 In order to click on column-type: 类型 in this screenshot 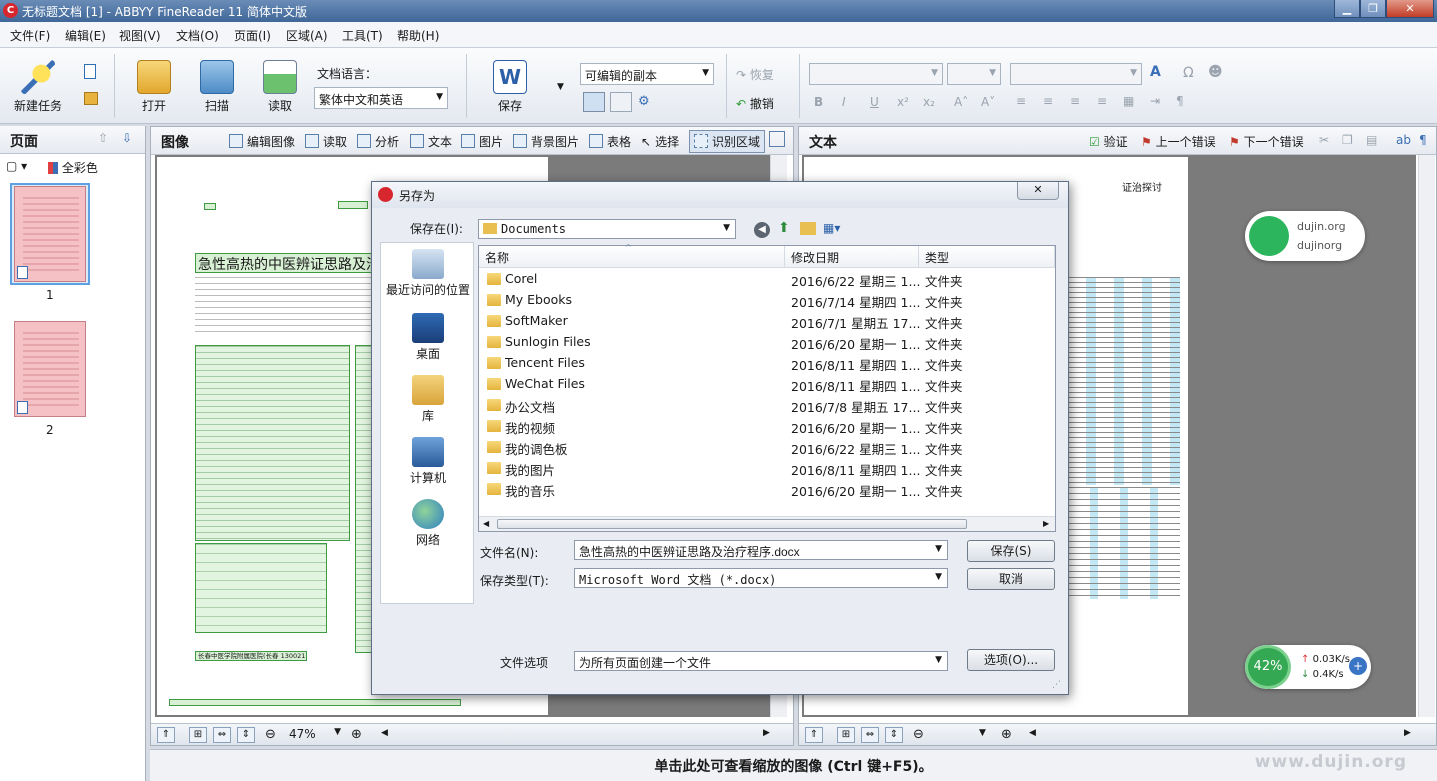, I will do `click(987, 257)`.